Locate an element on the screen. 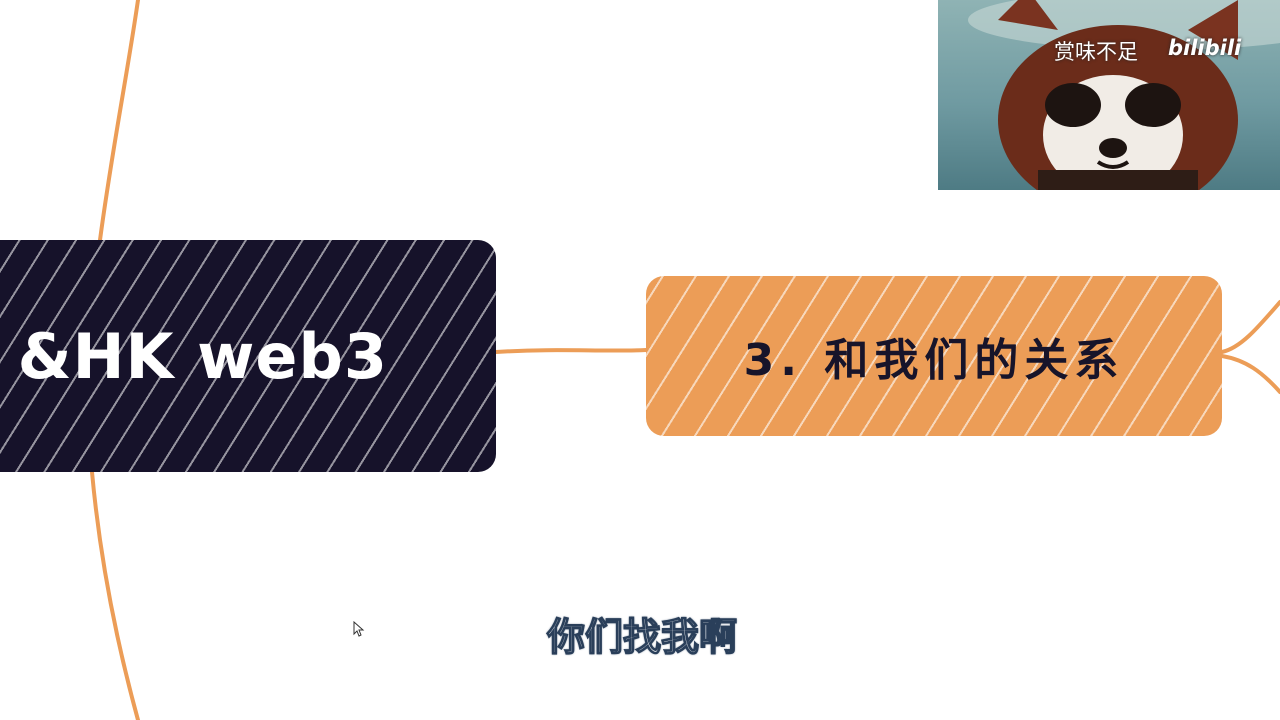 This screenshot has width=1280, height=720. mindmap-node-hk-web3-label: &HK web3 is located at coordinates (202, 356).